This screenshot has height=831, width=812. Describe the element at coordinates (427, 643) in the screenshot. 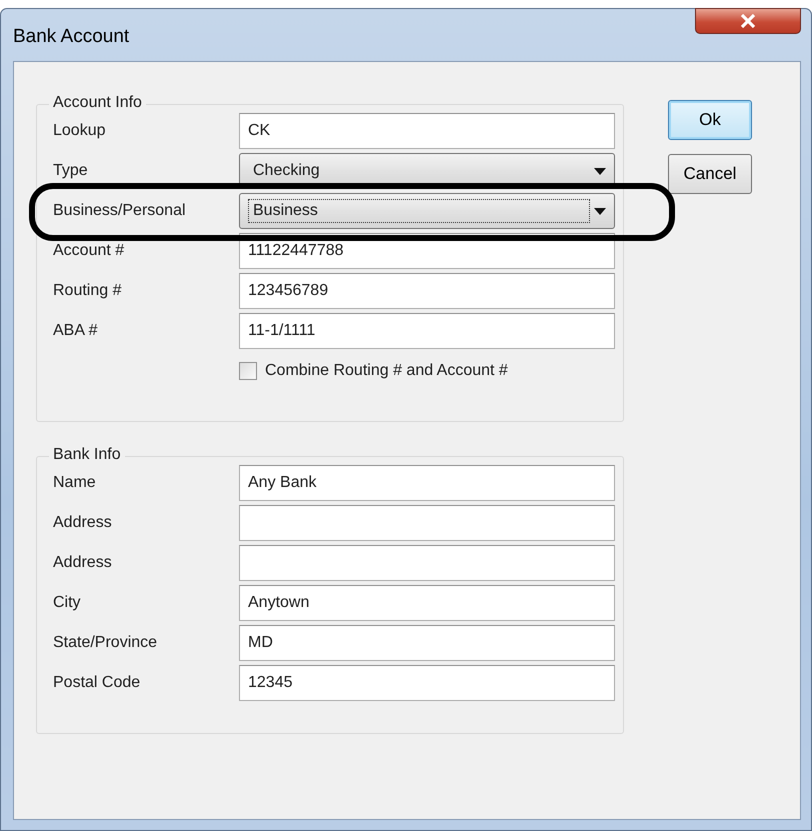

I see `text-field: MD` at that location.